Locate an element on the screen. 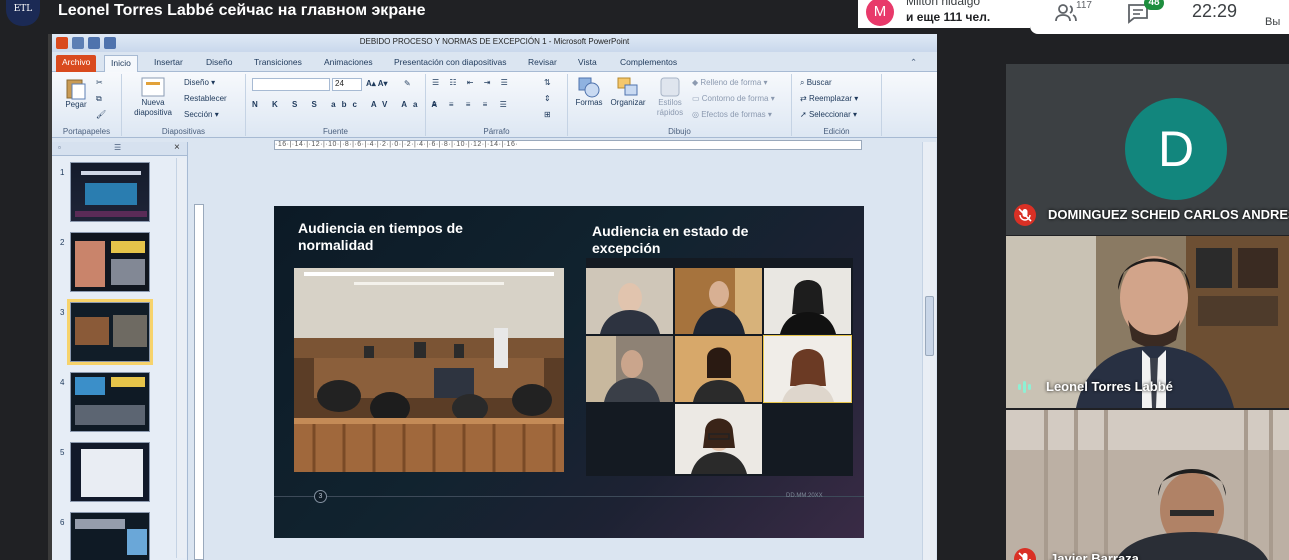  thumbnails-scrollbar is located at coordinates (181, 358).